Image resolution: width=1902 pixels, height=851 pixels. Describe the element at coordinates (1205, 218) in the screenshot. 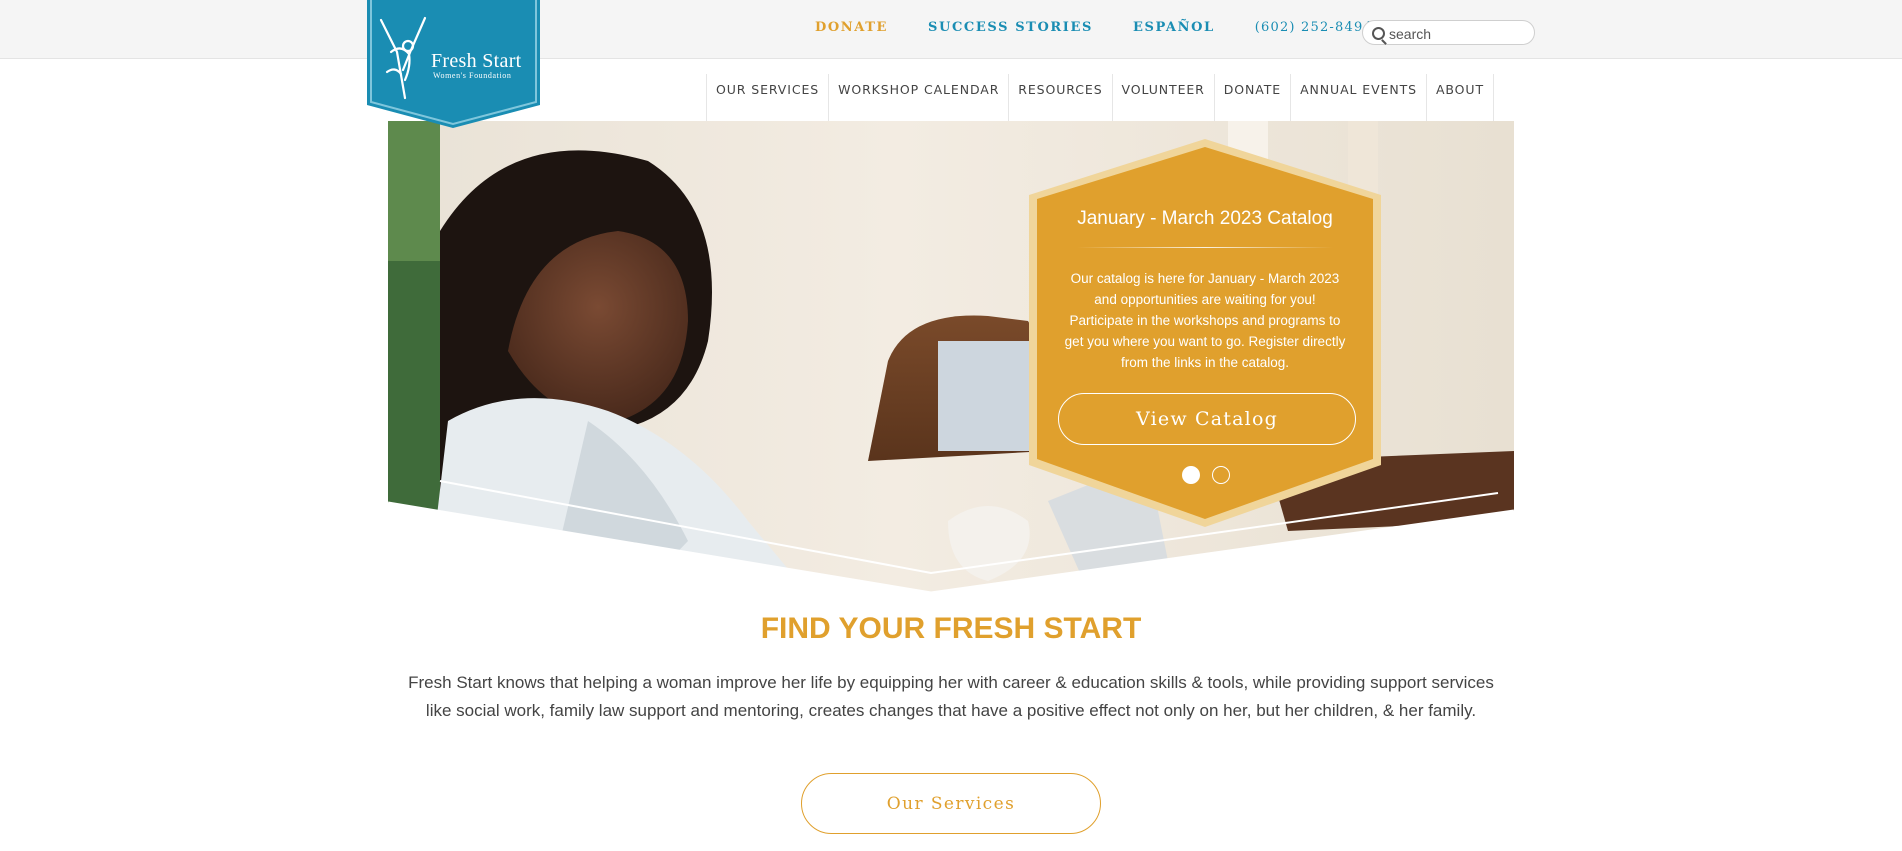

I see `badge-title: January - March 2023 Catalog` at that location.